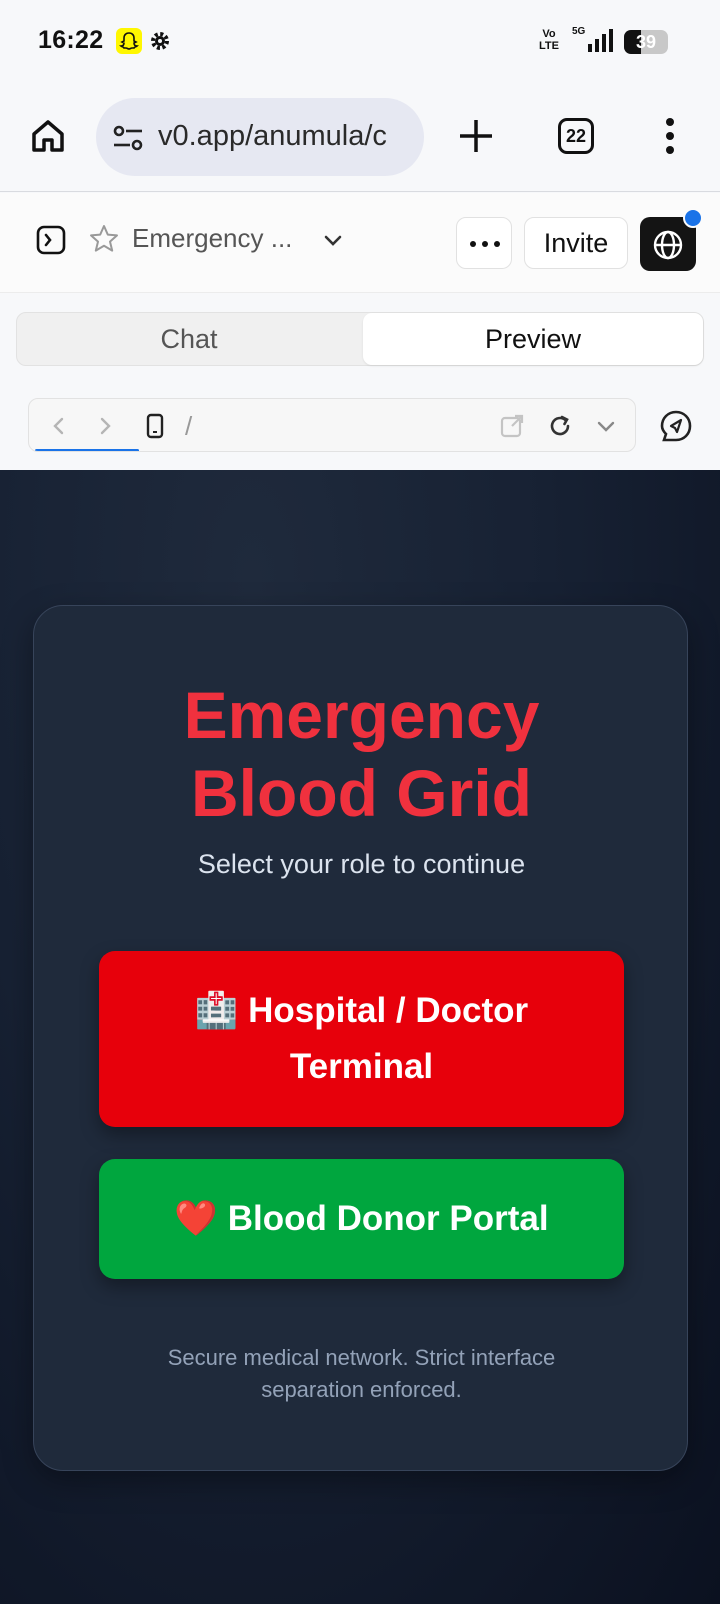 Image resolution: width=720 pixels, height=1604 pixels. I want to click on heart-icon: ❤️, so click(196, 1218).